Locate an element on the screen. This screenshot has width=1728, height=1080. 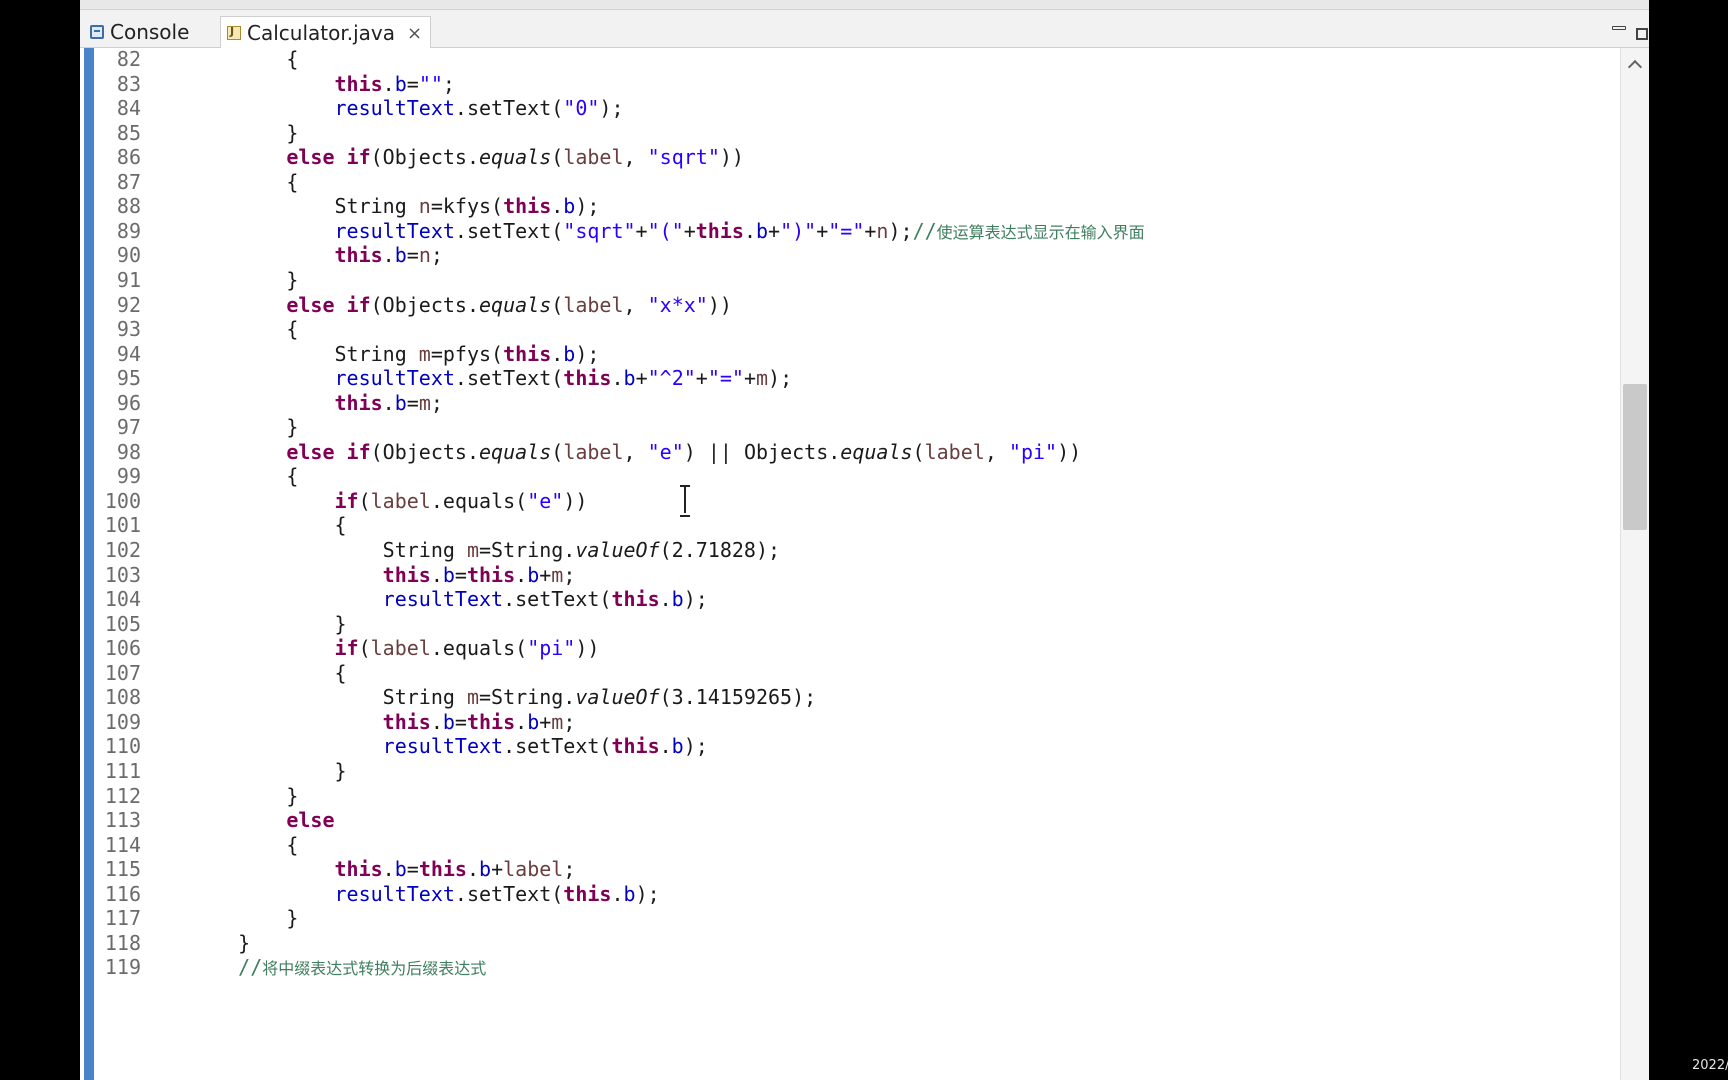
code-line: 90 this.b=n; is located at coordinates (850, 255).